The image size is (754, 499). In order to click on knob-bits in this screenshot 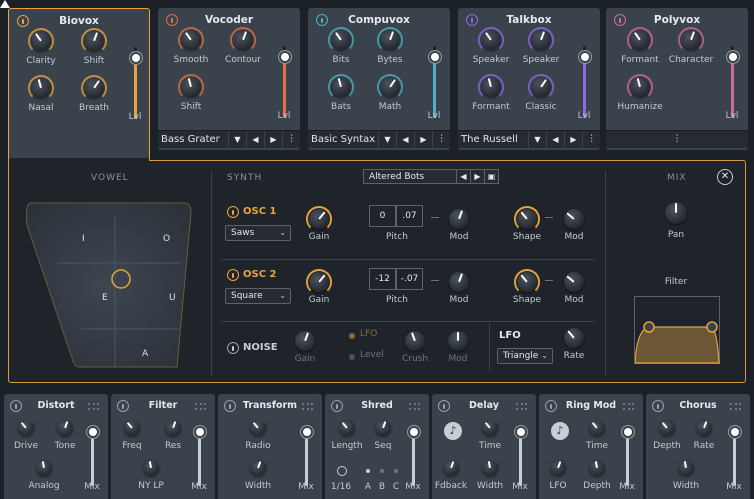, I will do `click(341, 40)`.